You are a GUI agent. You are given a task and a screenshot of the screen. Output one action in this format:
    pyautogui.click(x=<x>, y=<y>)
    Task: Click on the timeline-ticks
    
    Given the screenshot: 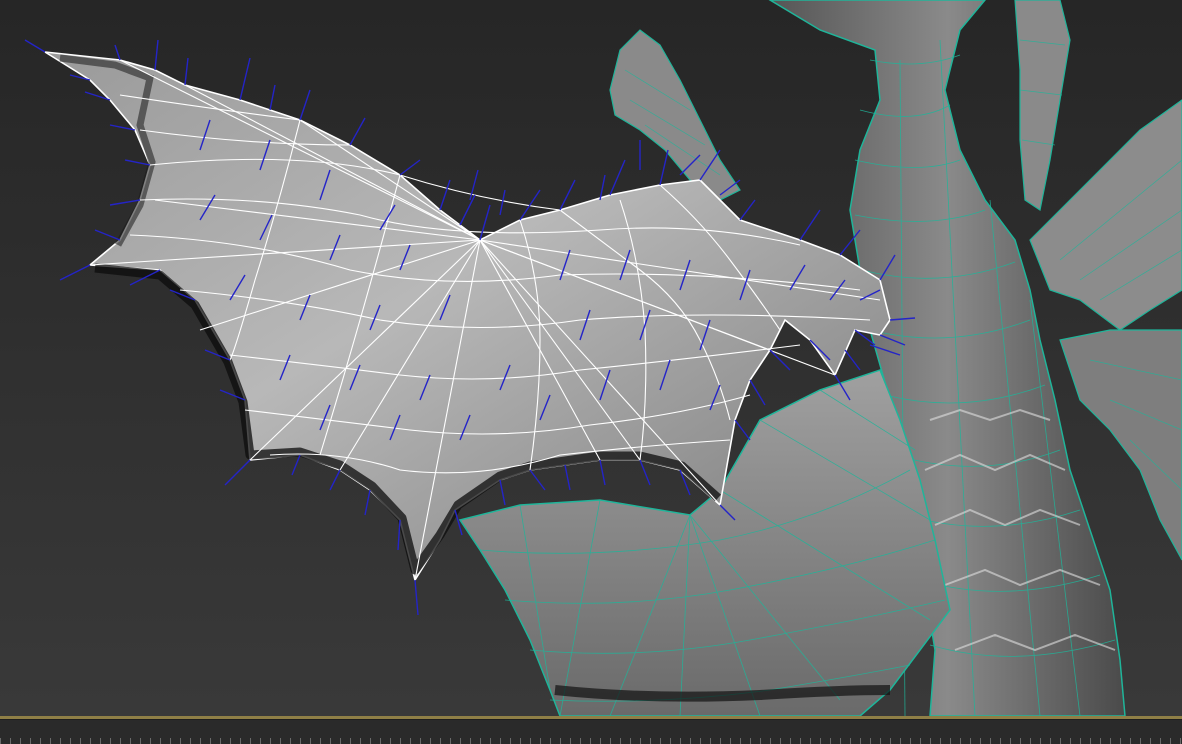 What is the action you would take?
    pyautogui.click(x=591, y=741)
    